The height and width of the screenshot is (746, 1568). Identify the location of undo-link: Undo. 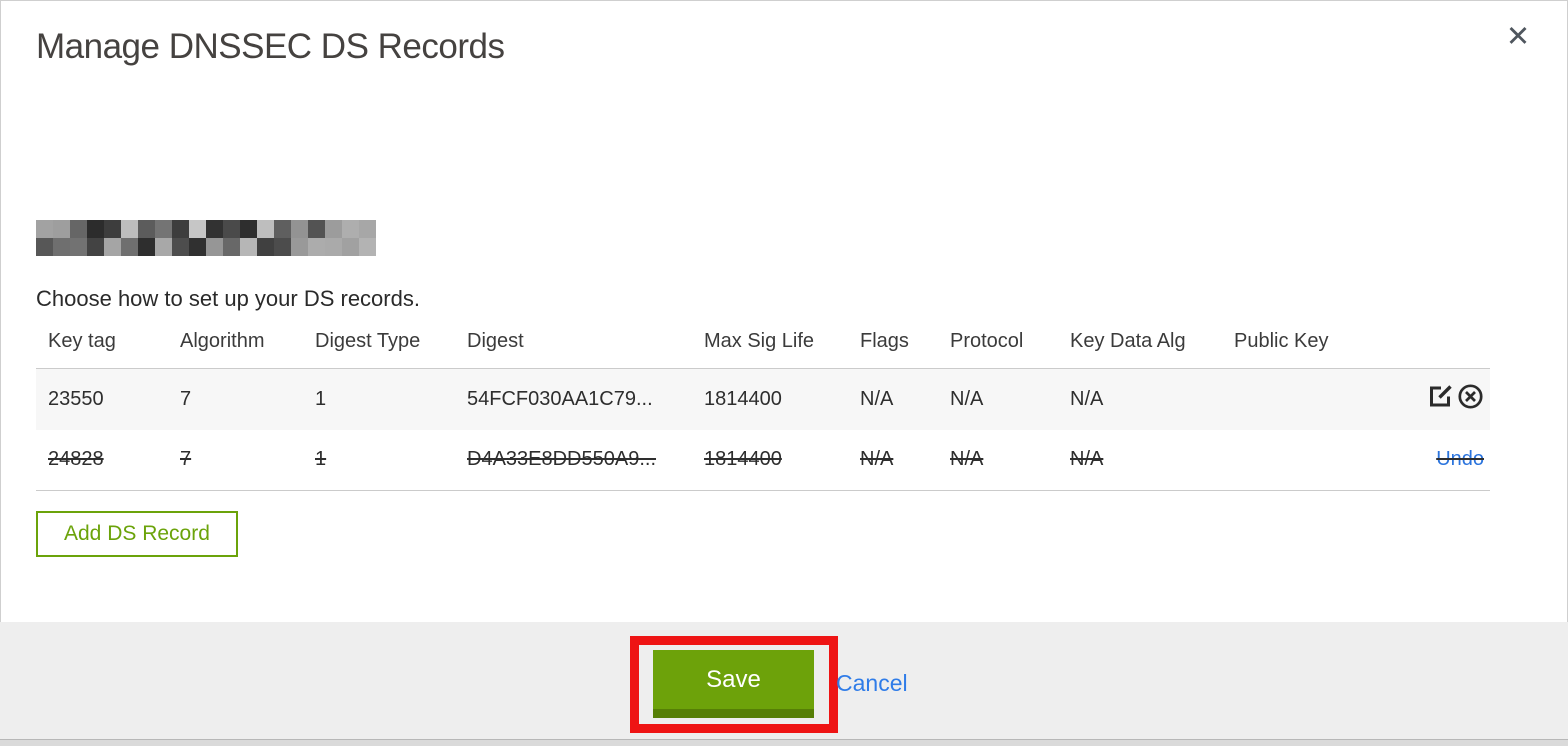
(1460, 459).